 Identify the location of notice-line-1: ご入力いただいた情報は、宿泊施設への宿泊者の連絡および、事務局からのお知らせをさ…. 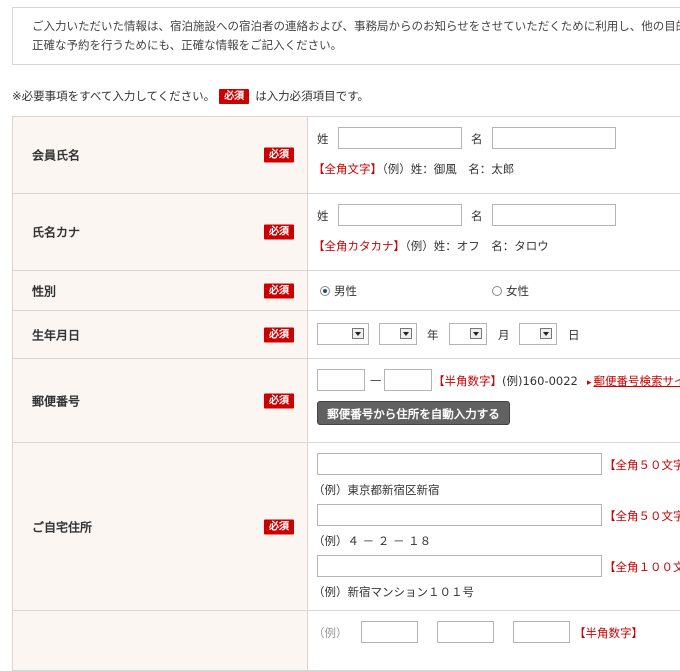
(356, 26).